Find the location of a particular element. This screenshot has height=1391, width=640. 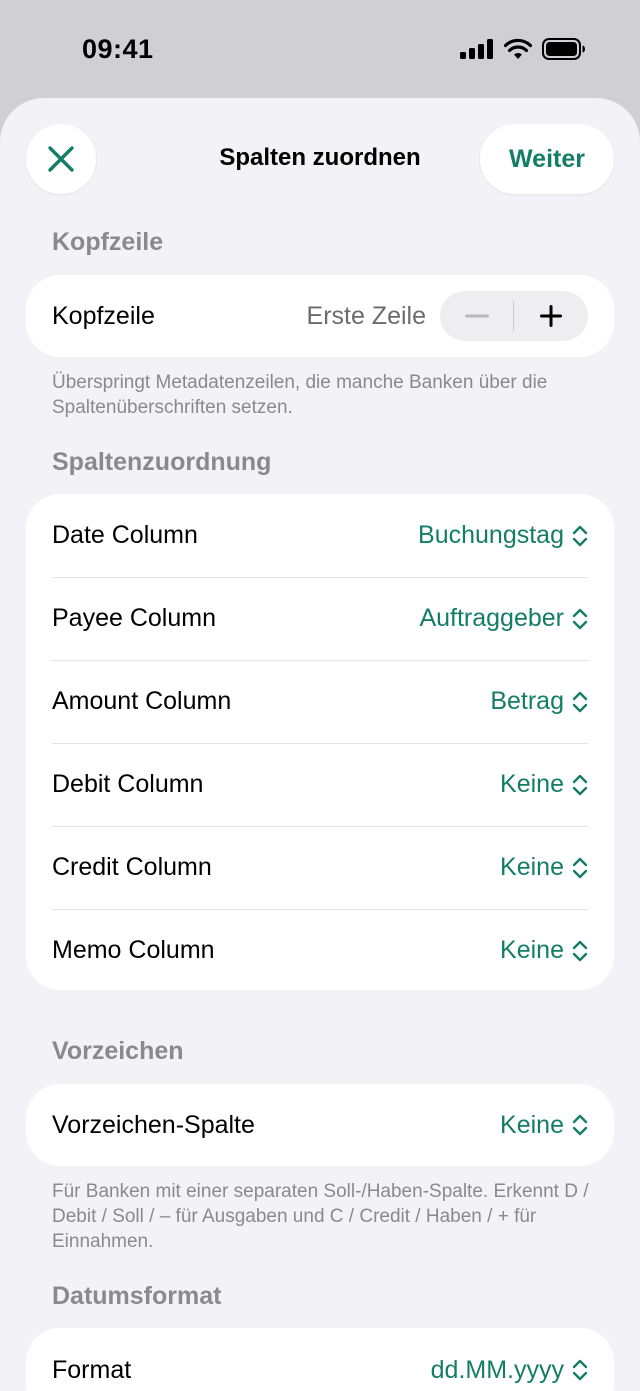

mapping-row-label: Amount Column is located at coordinates (142, 701).